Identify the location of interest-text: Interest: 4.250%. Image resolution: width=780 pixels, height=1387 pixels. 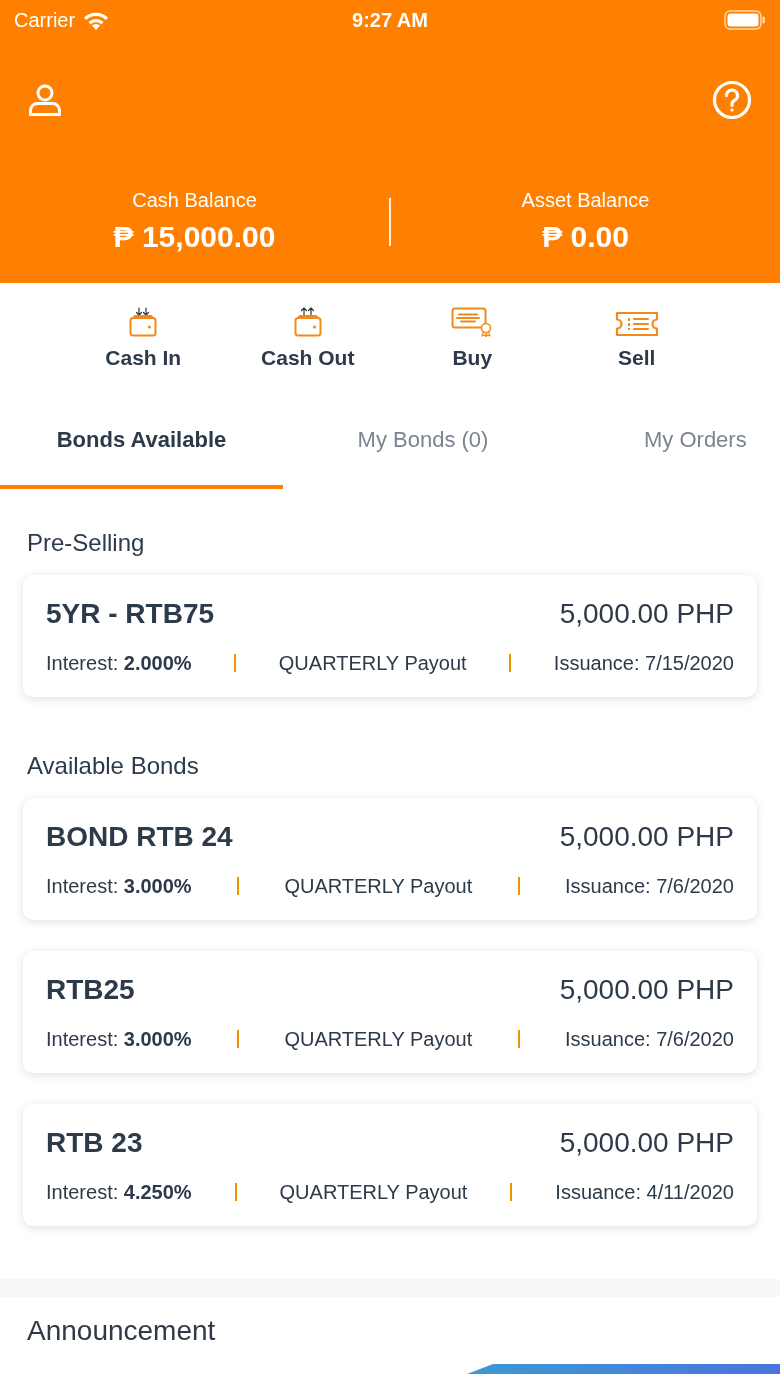
(119, 1192).